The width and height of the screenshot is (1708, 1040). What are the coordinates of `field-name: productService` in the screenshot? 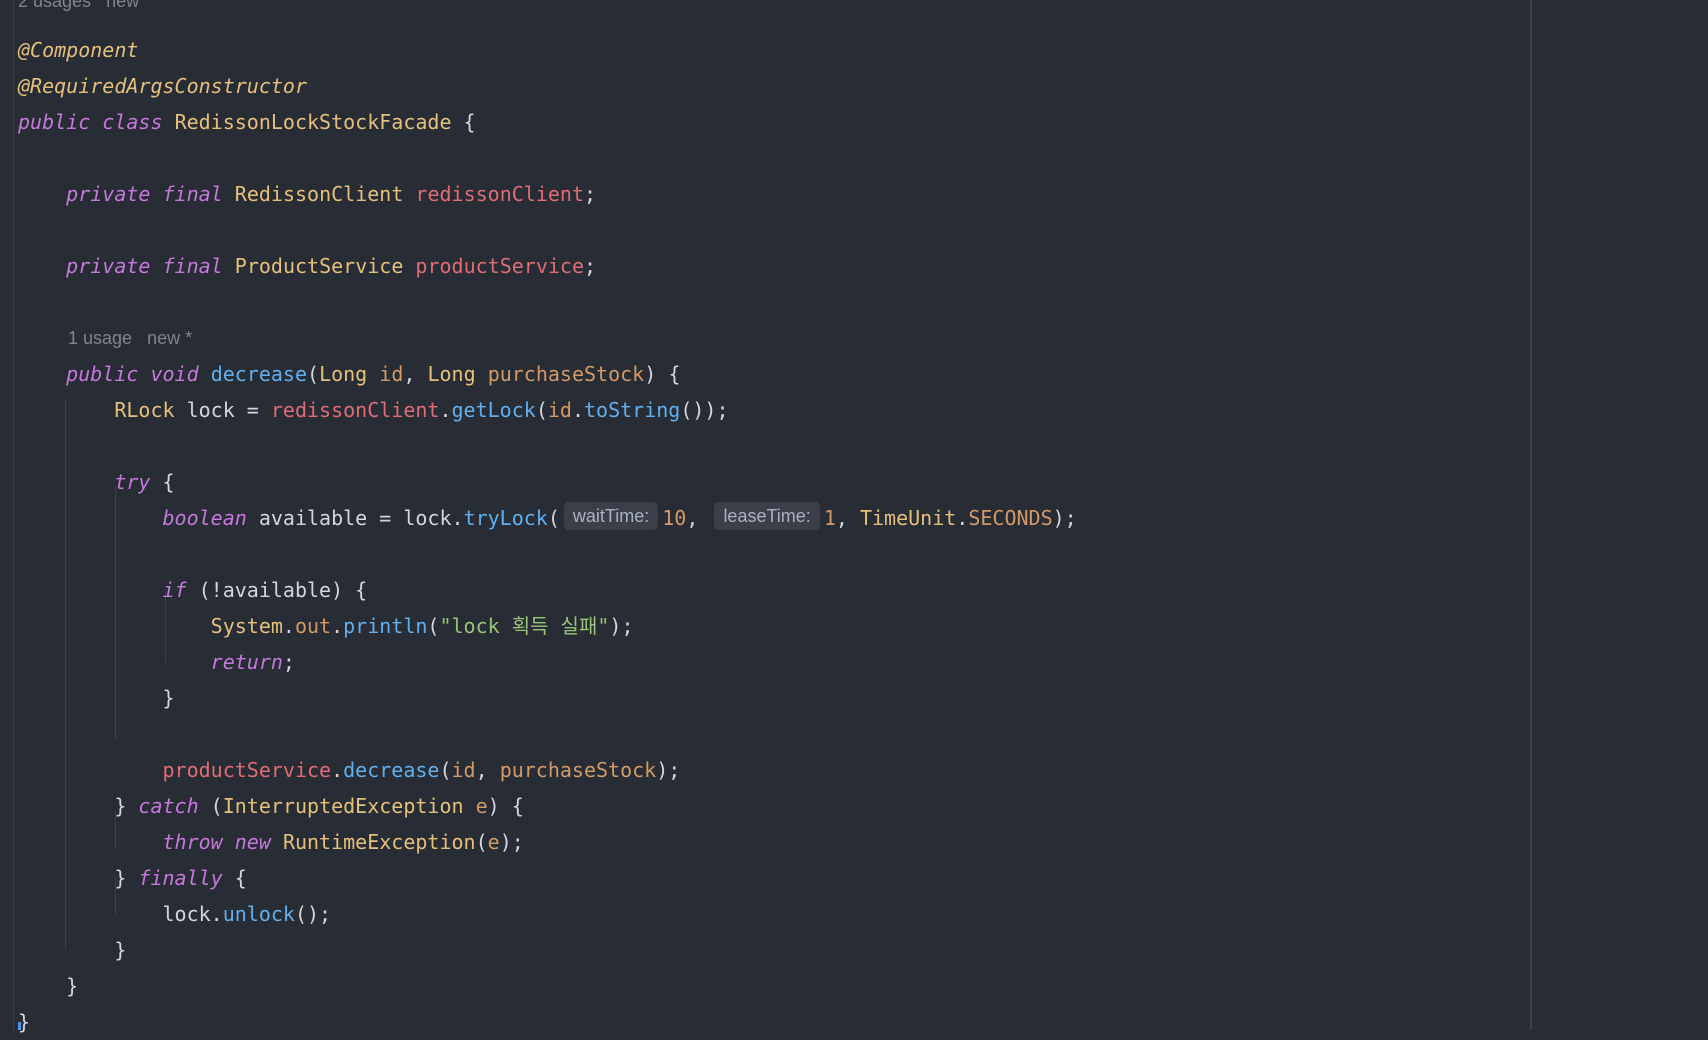 It's located at (499, 266).